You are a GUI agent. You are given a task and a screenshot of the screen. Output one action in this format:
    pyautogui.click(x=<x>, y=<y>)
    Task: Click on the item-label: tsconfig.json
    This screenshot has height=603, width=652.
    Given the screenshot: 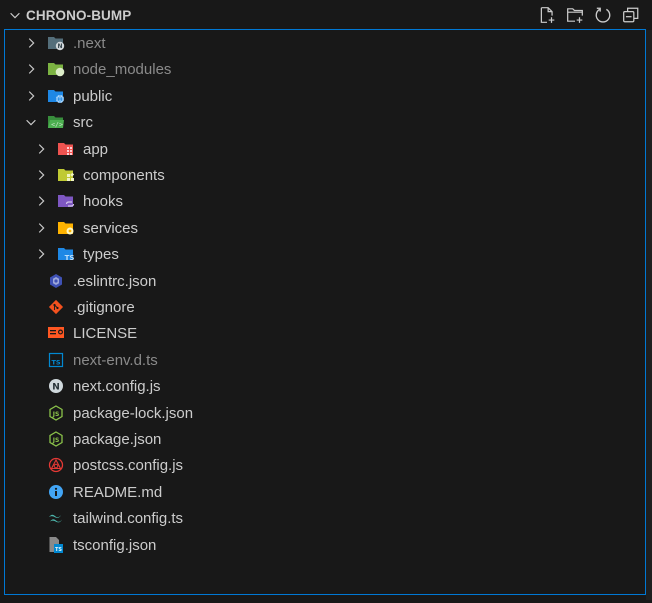 What is the action you would take?
    pyautogui.click(x=115, y=545)
    